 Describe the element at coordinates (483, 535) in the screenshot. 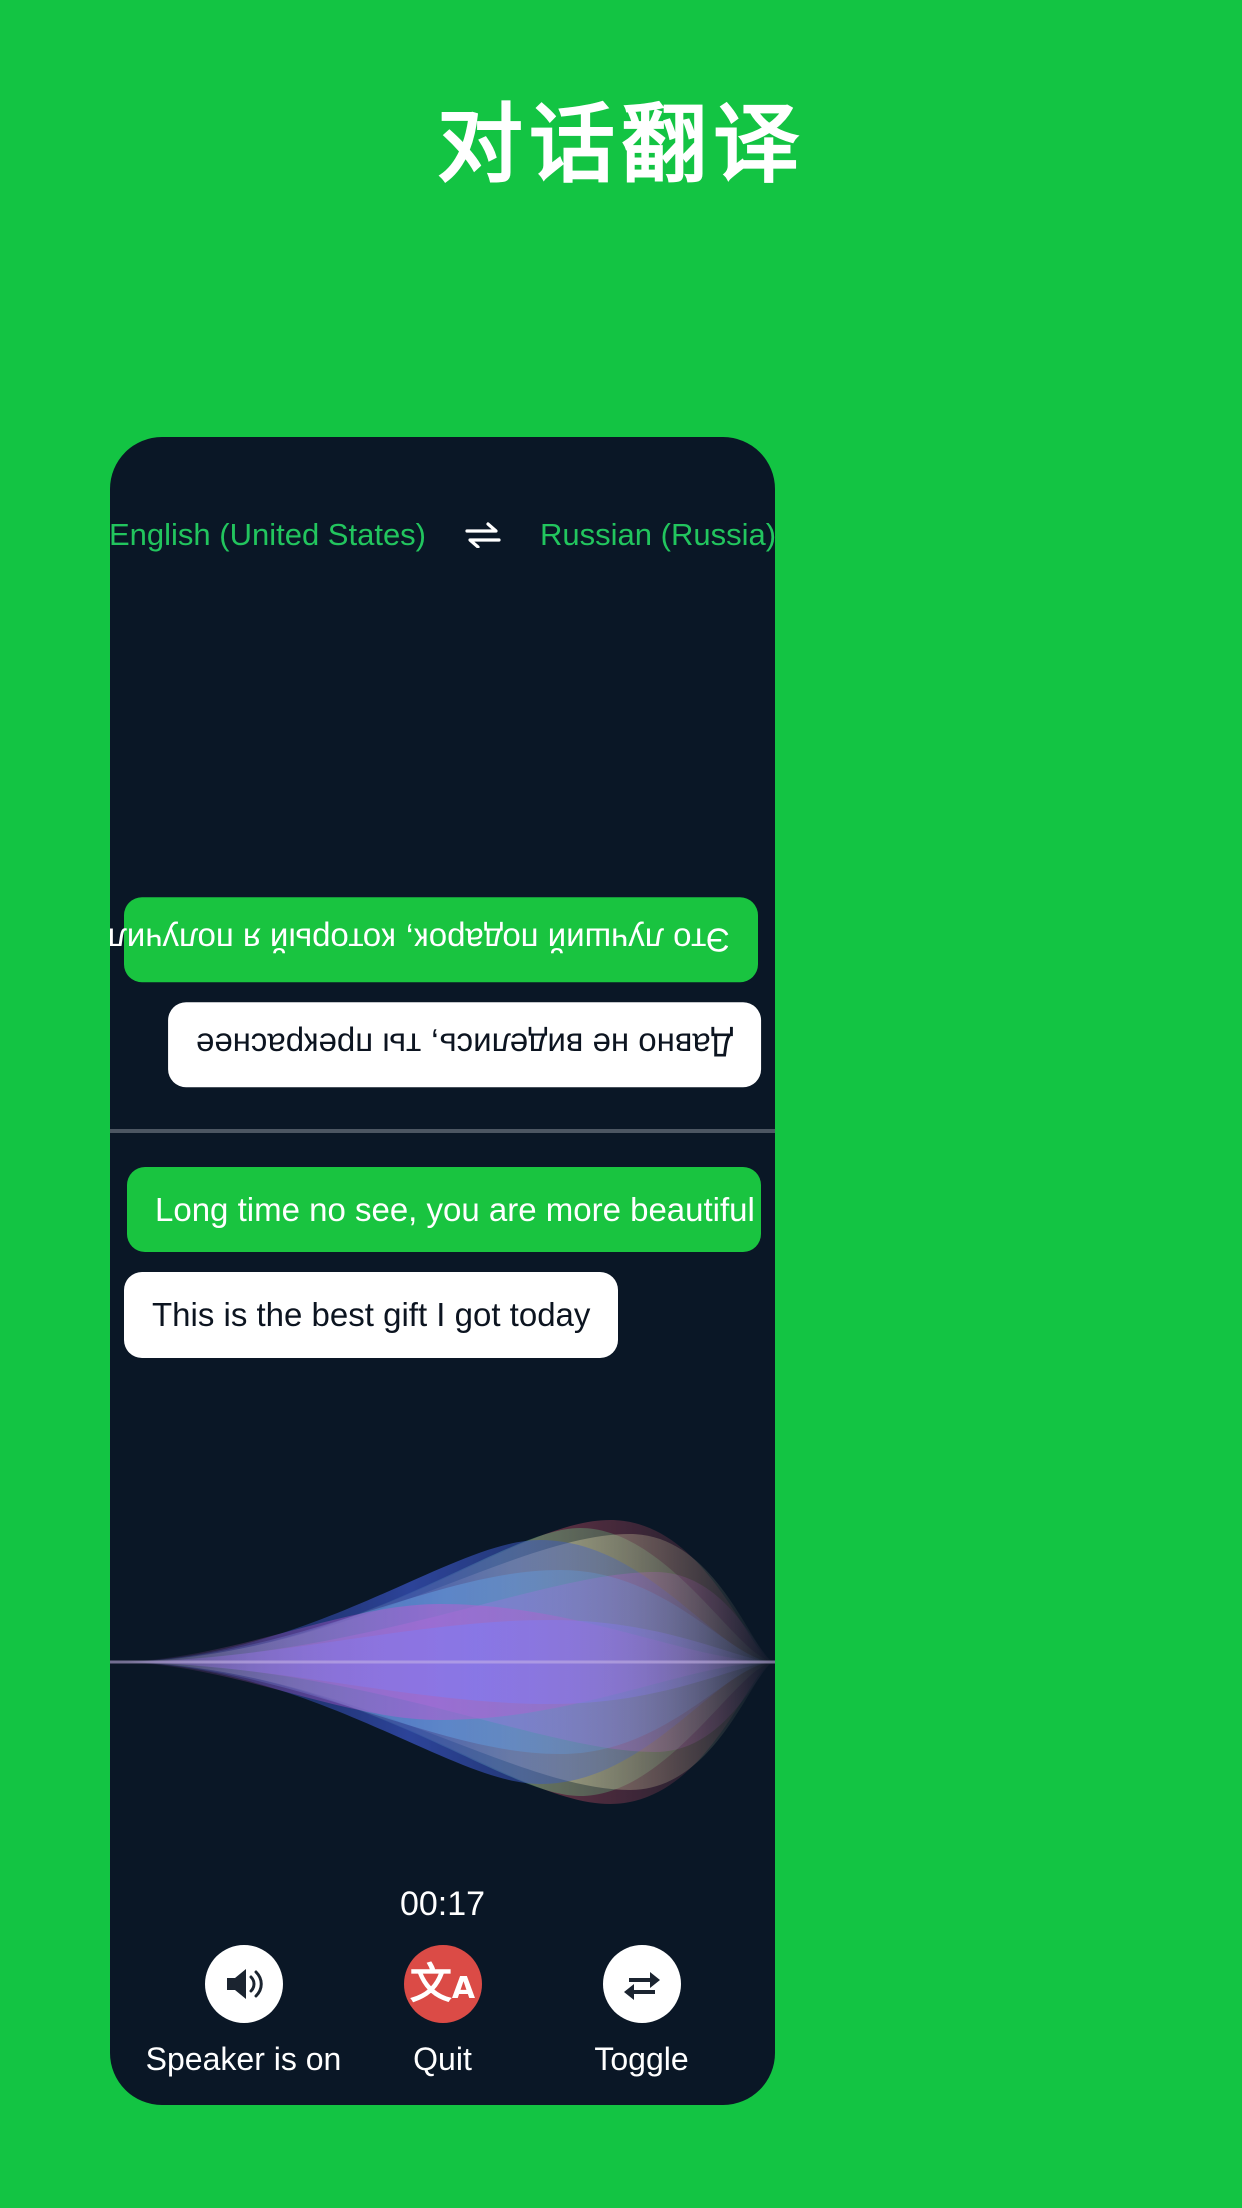

I see `swap-horizontal-icon` at that location.